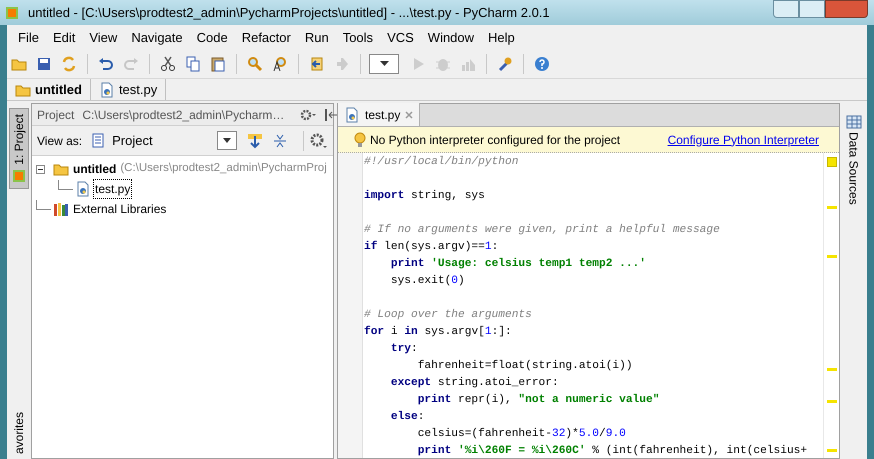  I want to click on view-dropdown, so click(227, 140).